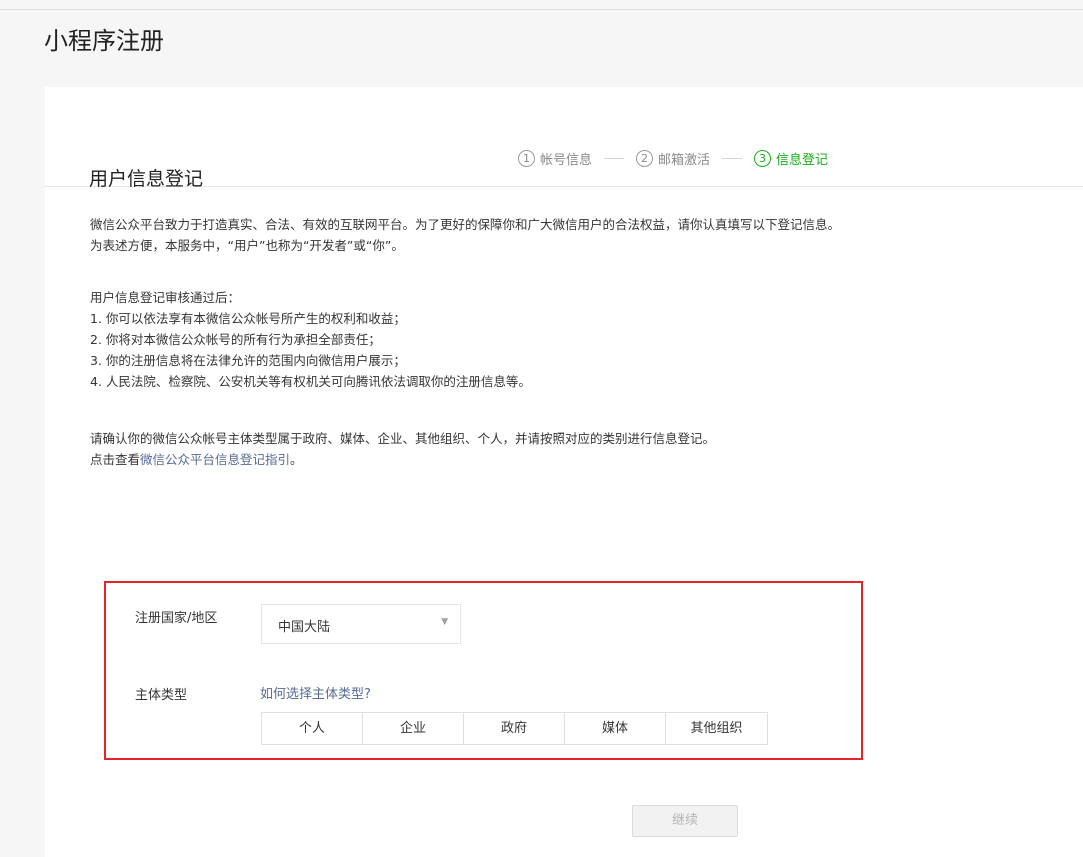 This screenshot has width=1083, height=857. Describe the element at coordinates (361, 624) in the screenshot. I see `country-select: 中国大陆 ▼` at that location.